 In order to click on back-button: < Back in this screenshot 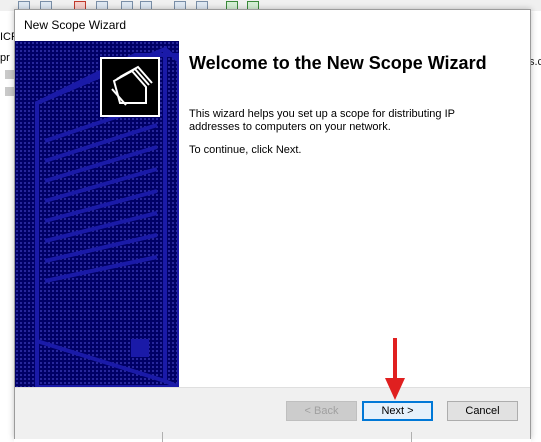, I will do `click(321, 411)`.